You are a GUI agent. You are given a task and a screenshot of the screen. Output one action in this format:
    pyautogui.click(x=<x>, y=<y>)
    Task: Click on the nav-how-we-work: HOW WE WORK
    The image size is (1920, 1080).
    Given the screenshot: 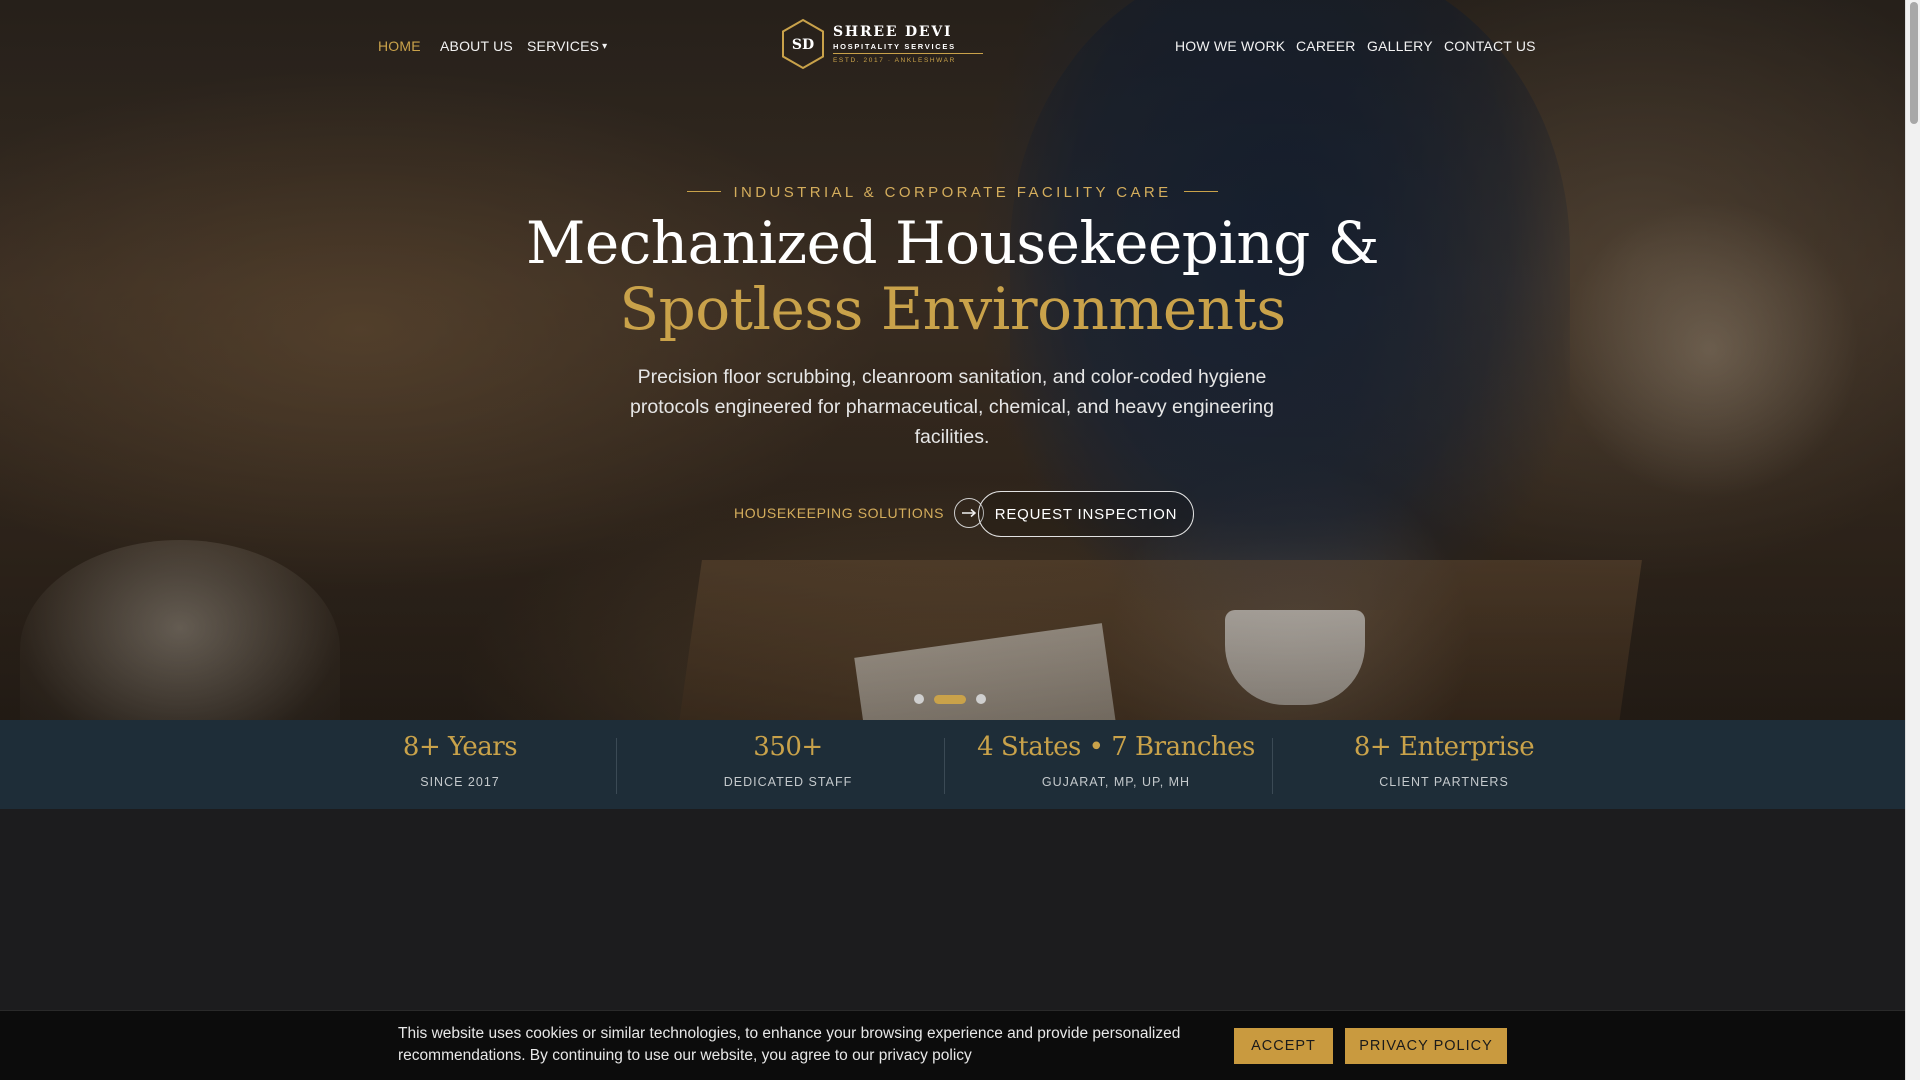 What is the action you would take?
    pyautogui.click(x=1230, y=46)
    